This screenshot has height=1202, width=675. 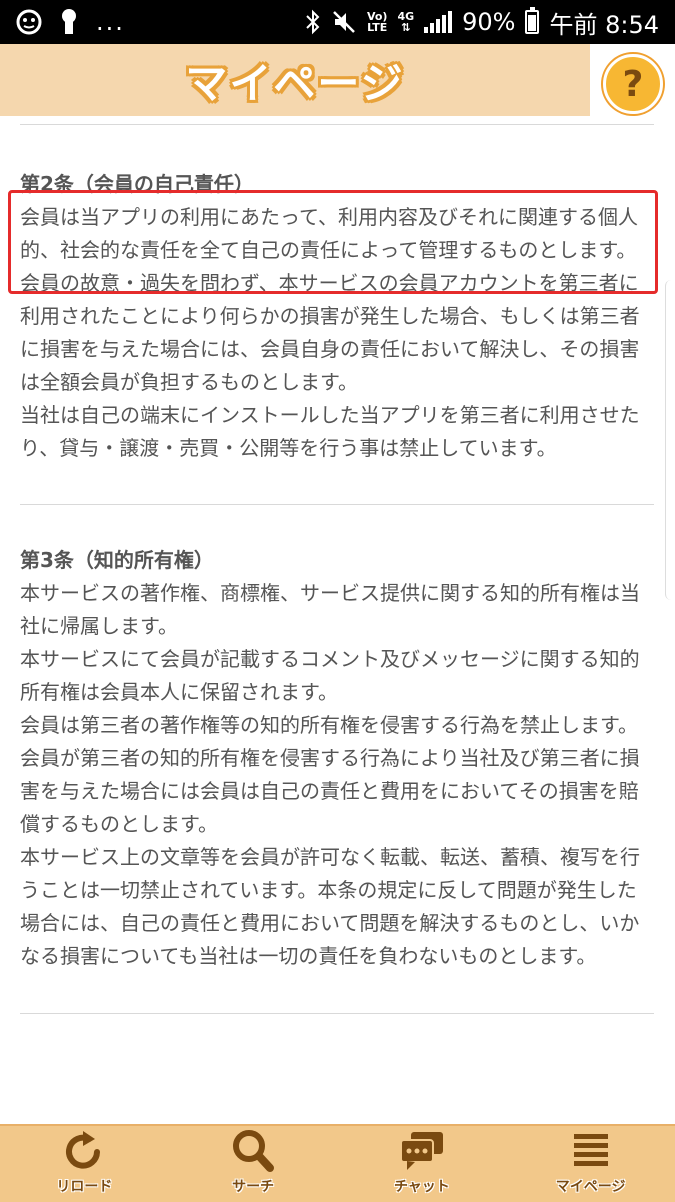 I want to click on battery-percentage: 90%, so click(x=489, y=22).